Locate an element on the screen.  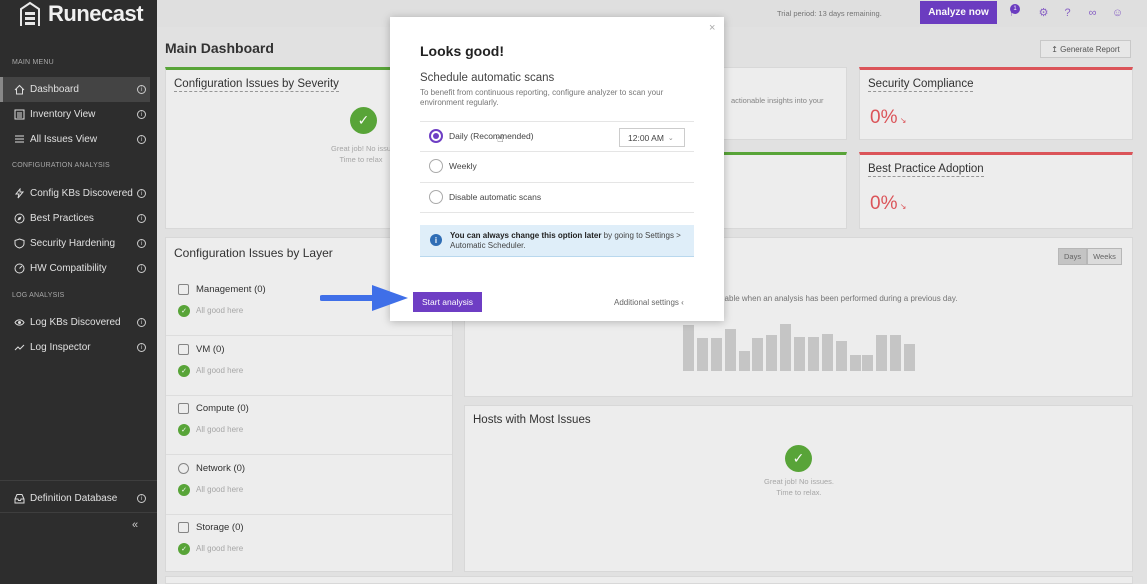
sidebar-item-log-inspector: Log Inspector i is located at coordinates (75, 347).